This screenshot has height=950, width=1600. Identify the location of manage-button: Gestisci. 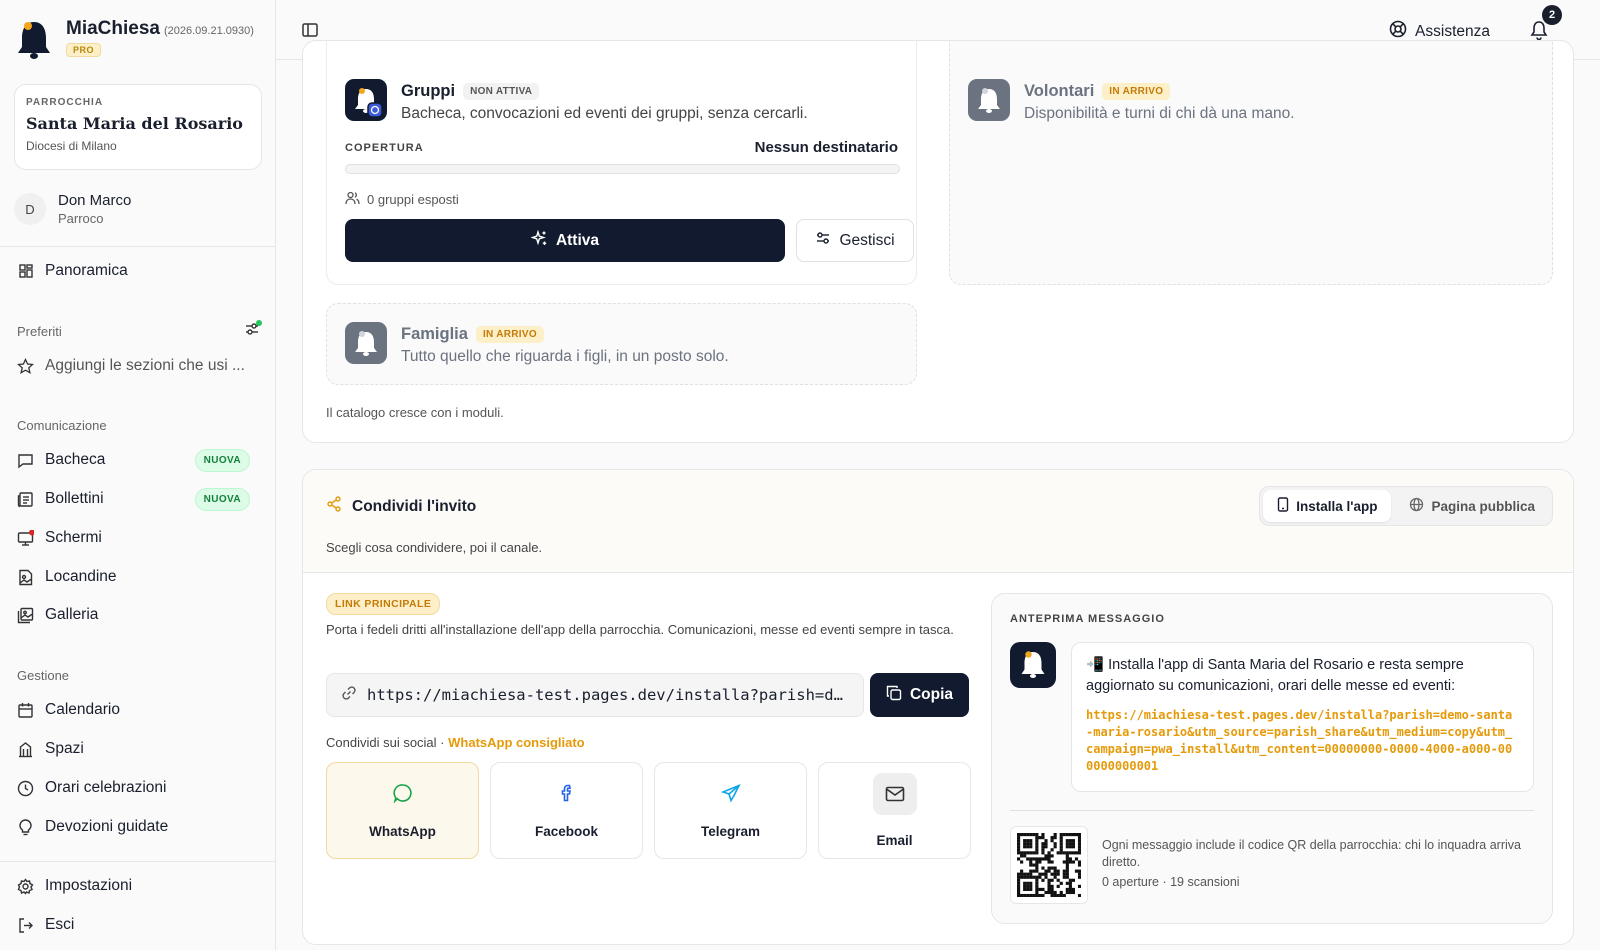
(855, 240).